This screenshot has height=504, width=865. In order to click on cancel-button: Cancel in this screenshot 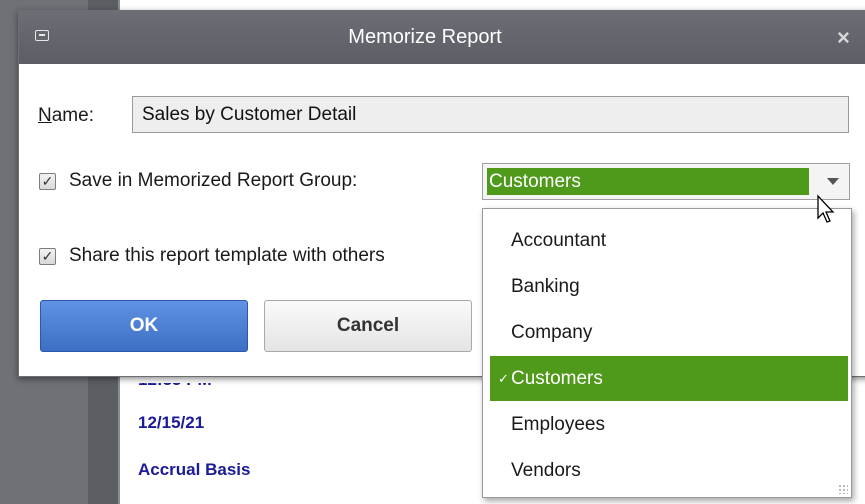, I will do `click(368, 326)`.